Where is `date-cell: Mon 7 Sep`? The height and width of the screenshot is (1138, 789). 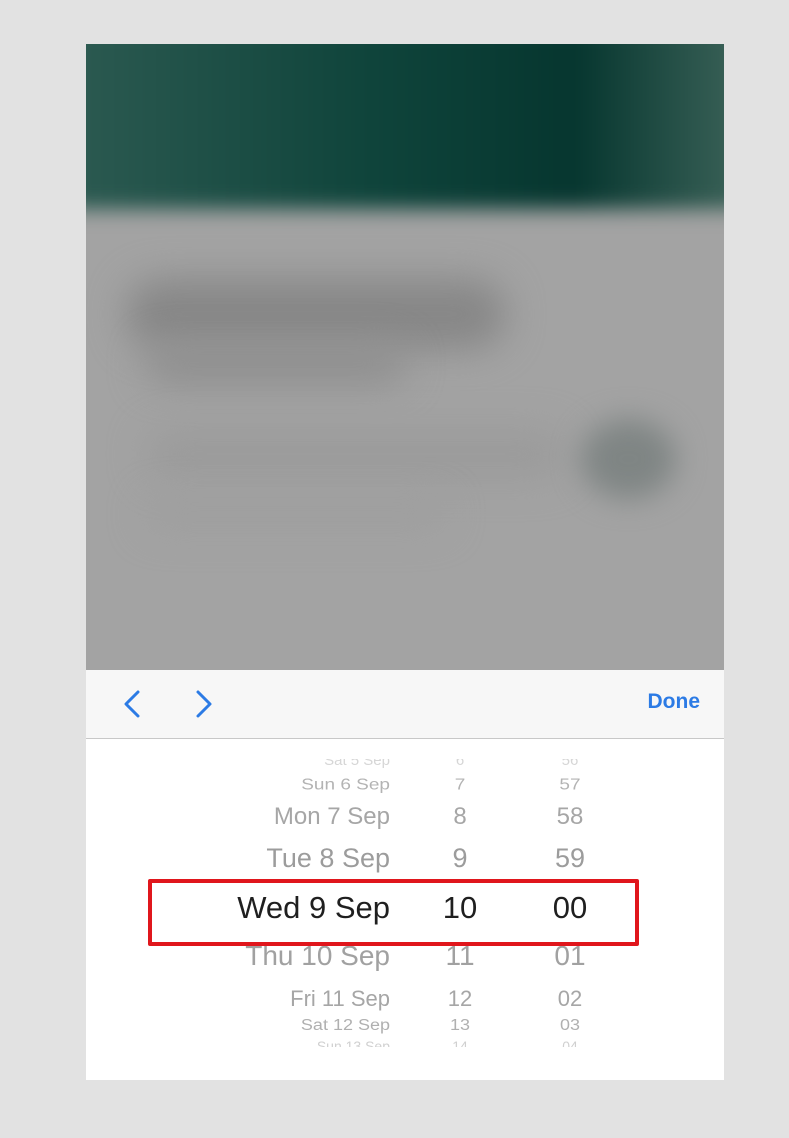 date-cell: Mon 7 Sep is located at coordinates (331, 816).